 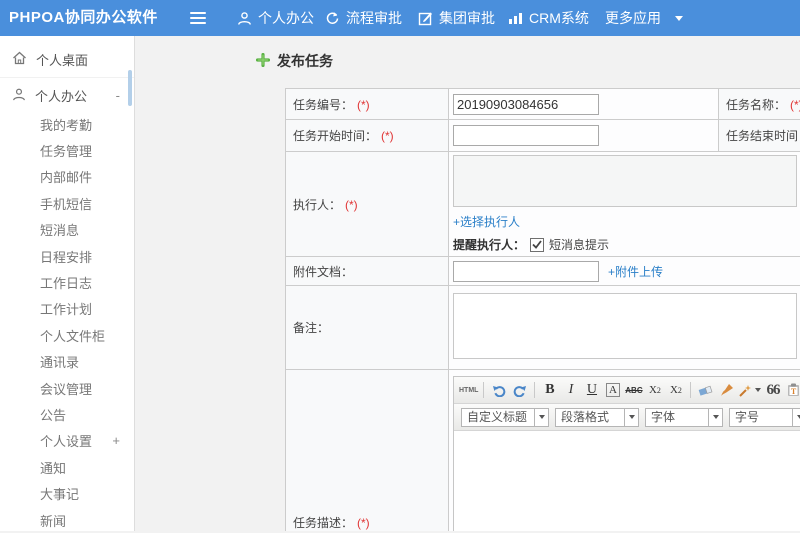 I want to click on sidebar-item-my-attendance: 我的考勤, so click(x=67, y=124).